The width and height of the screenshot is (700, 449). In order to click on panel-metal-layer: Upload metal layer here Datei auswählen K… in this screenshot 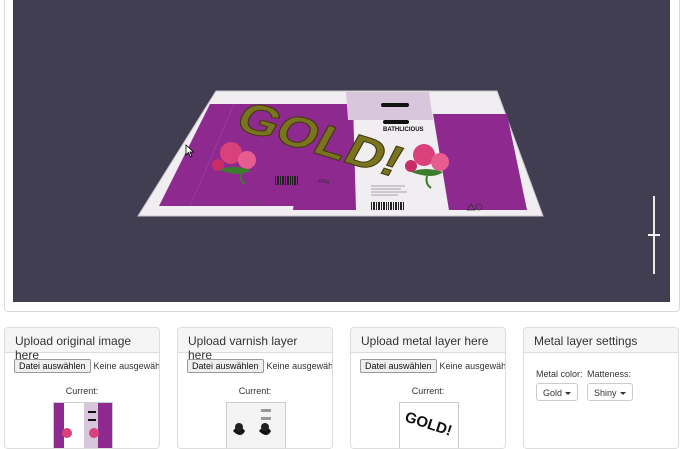, I will do `click(428, 388)`.